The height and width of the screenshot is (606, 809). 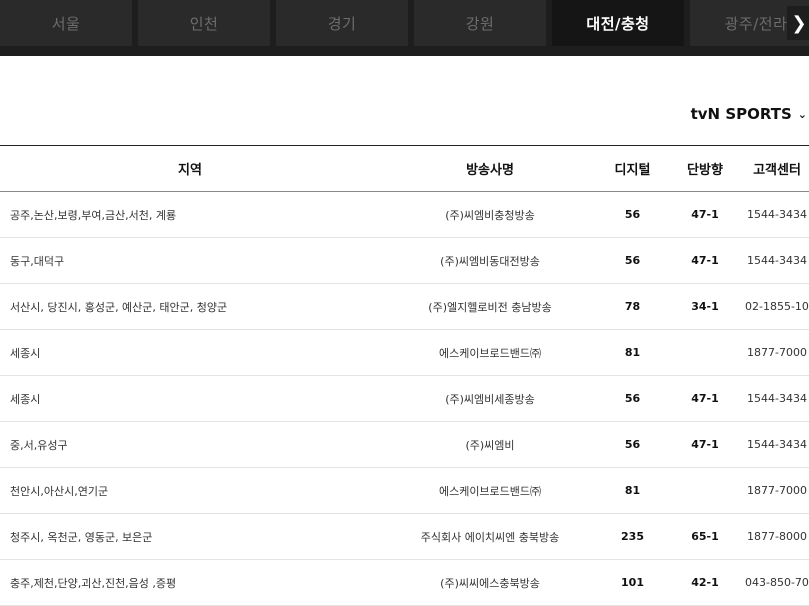 What do you see at coordinates (705, 168) in the screenshot?
I see `header-direction: 단방향` at bounding box center [705, 168].